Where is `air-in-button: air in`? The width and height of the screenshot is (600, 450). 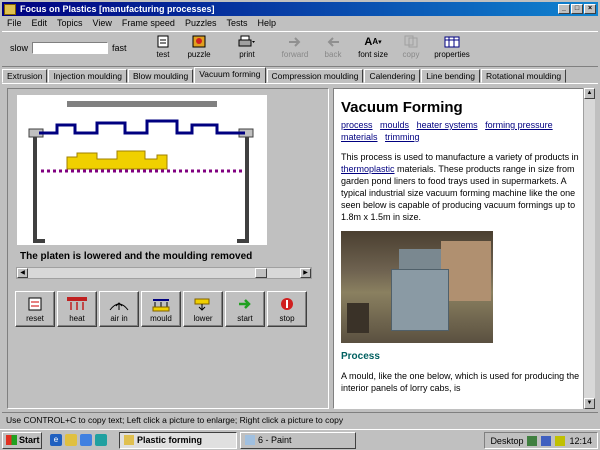 air-in-button: air in is located at coordinates (119, 309).